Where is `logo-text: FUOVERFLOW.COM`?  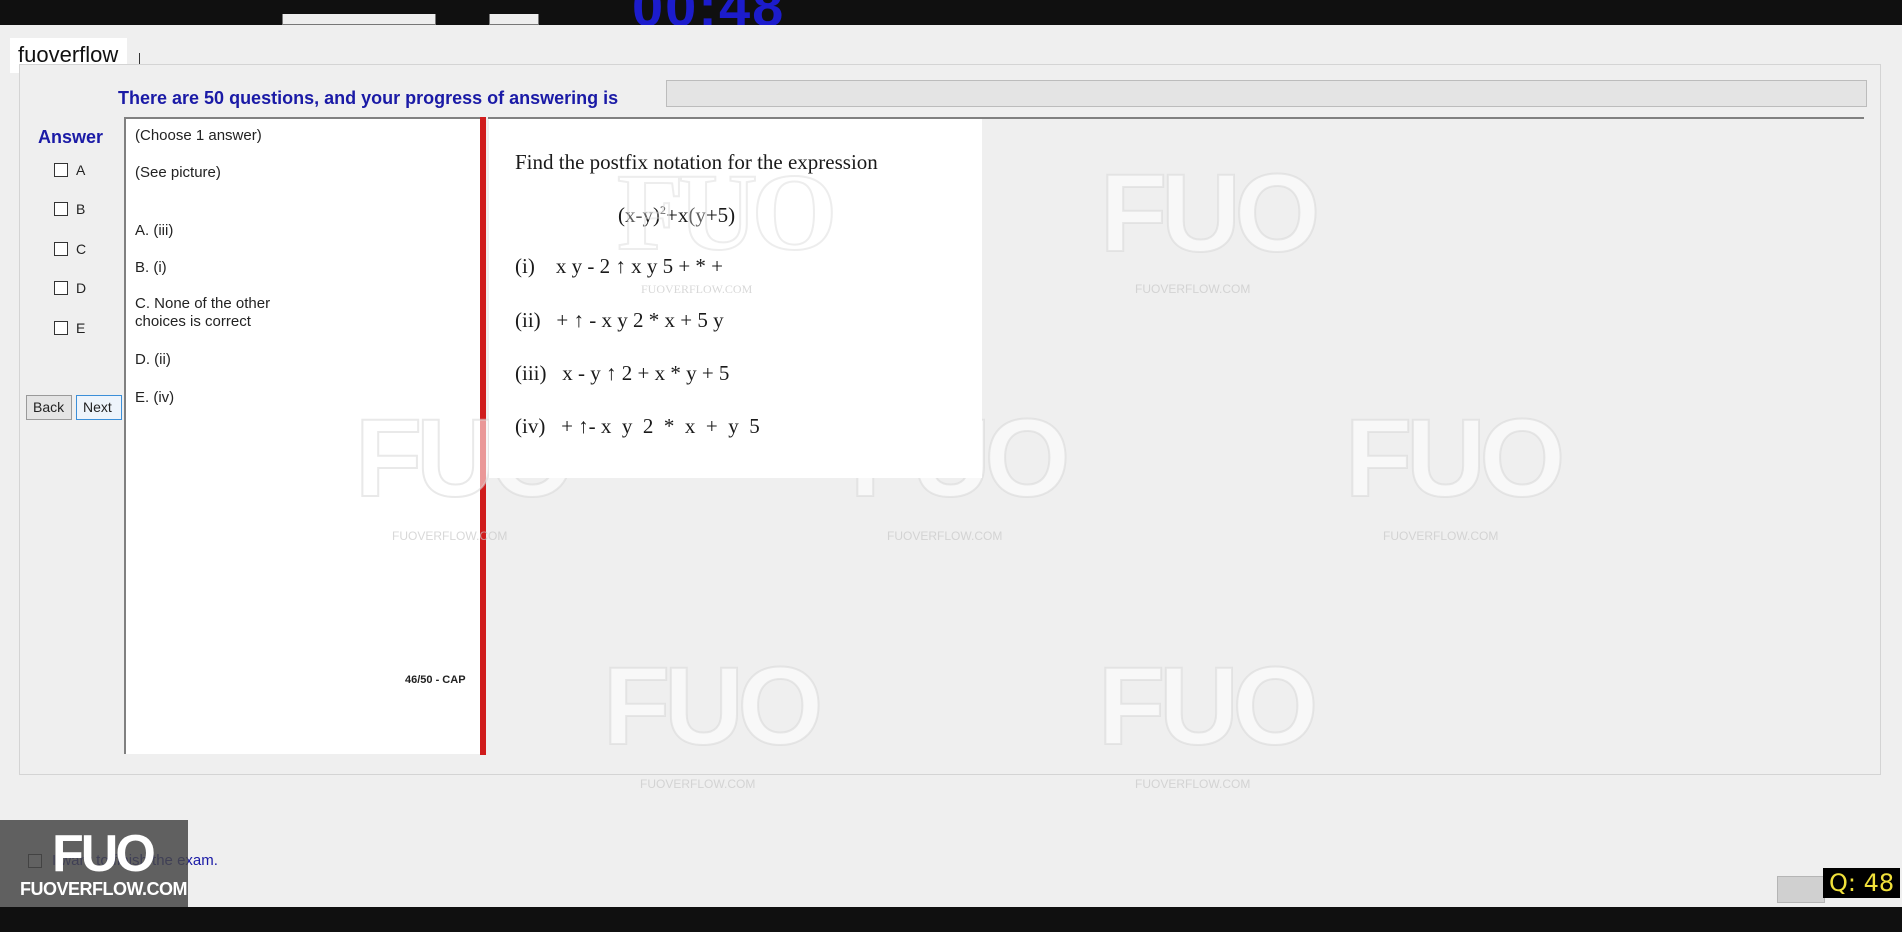
logo-text: FUOVERFLOW.COM is located at coordinates (104, 889).